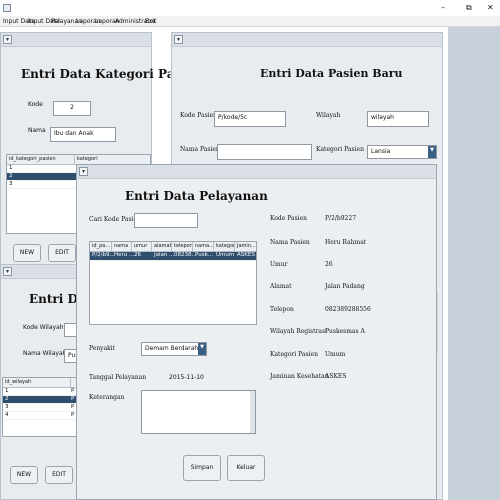 The image size is (500, 500). I want to click on frame-title: Entri Data Pelayanan, so click(196, 196).